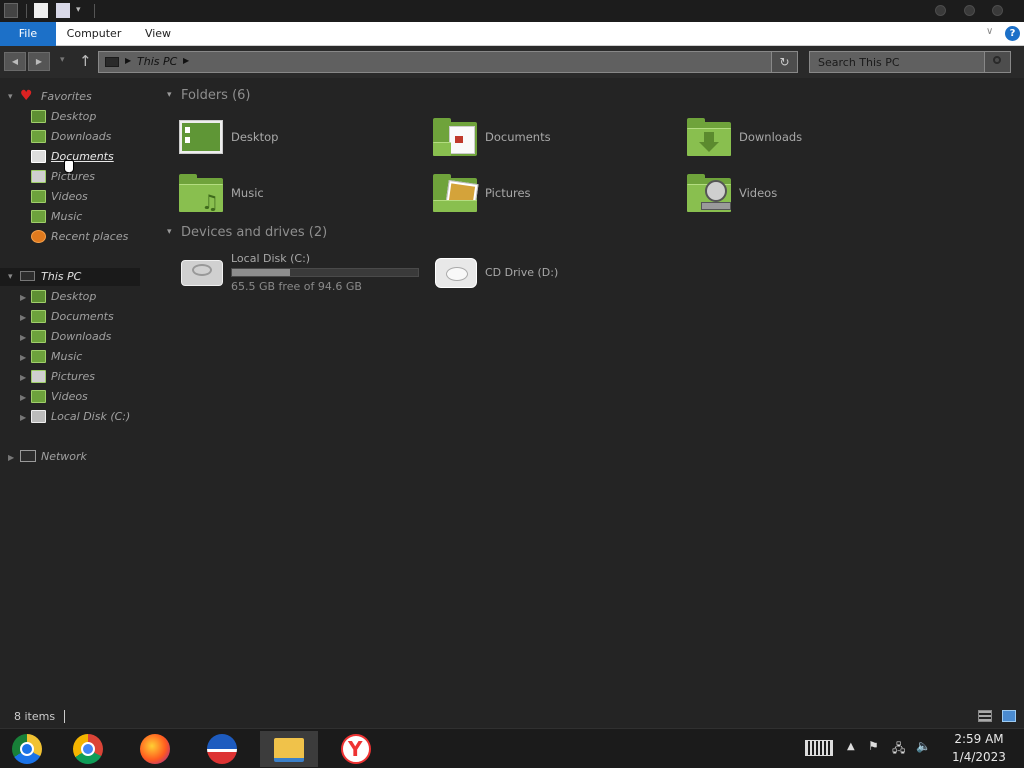 The image size is (1024, 768). What do you see at coordinates (522, 272) in the screenshot?
I see `drive-name: CD Drive (D:)` at bounding box center [522, 272].